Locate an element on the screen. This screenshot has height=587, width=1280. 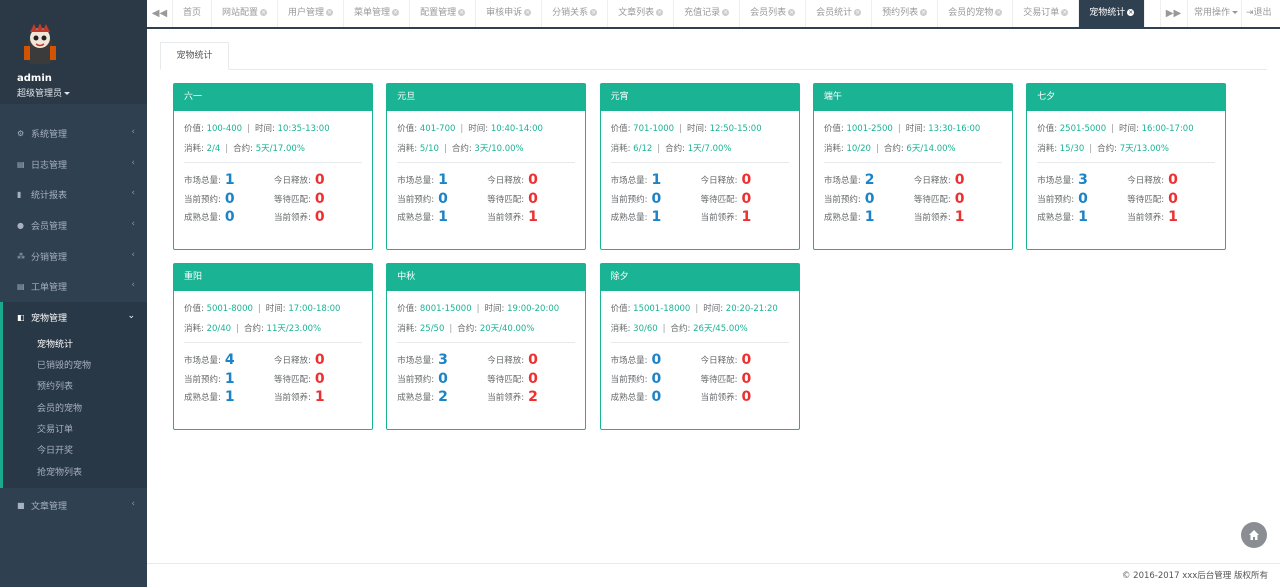
time-range: 10:40-14:00 is located at coordinates (516, 129).